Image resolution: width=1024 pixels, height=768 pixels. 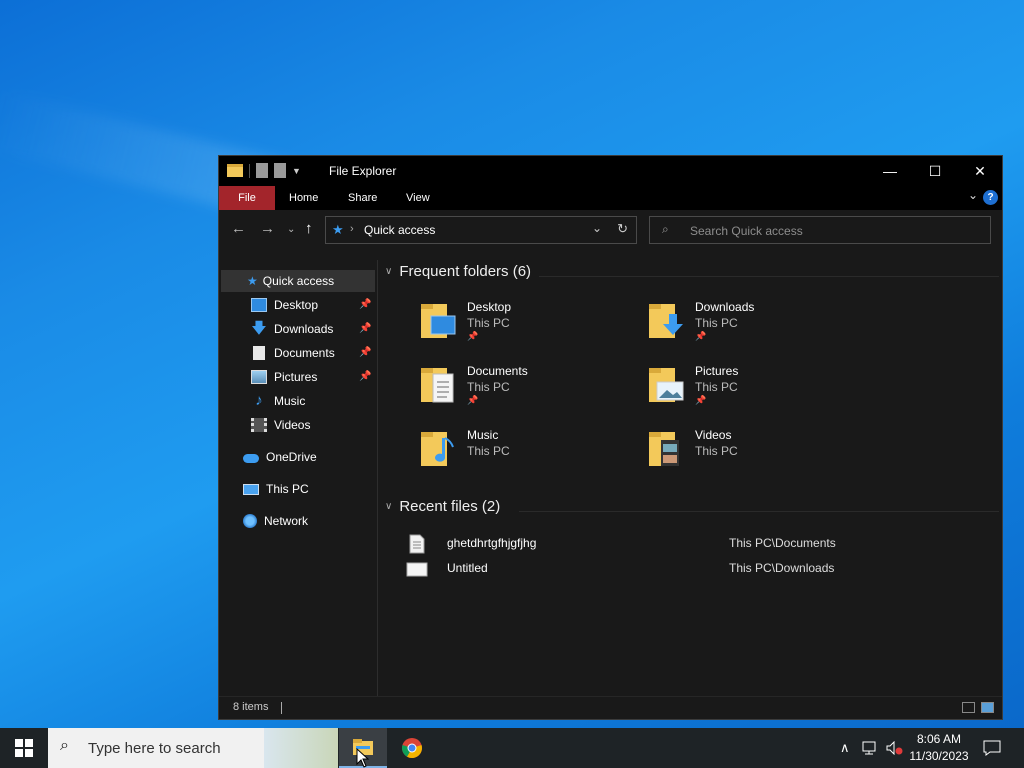 I want to click on nav-item-documents: Documents, so click(x=293, y=353).